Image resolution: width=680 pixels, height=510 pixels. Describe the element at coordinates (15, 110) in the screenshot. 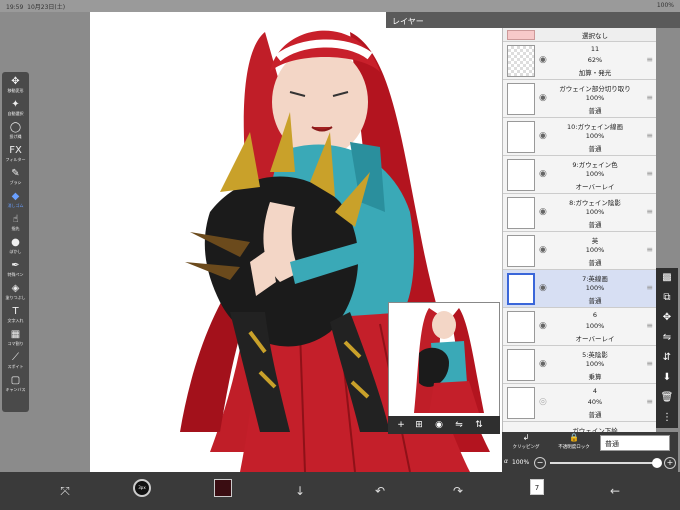

I see `tool-magic-wand: ✦ 自動選択` at that location.